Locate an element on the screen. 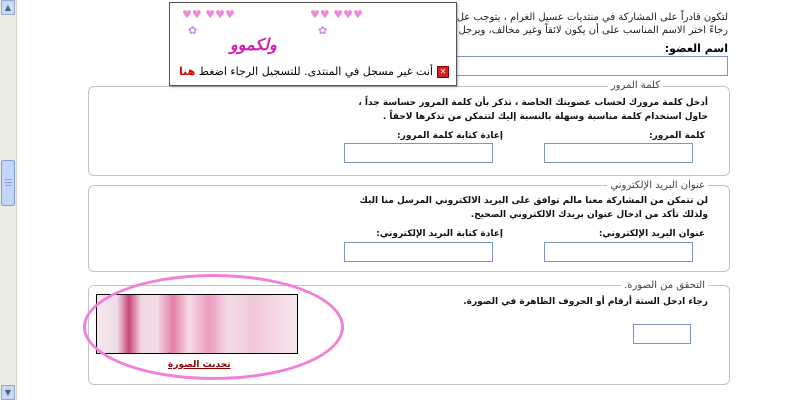 The height and width of the screenshot is (400, 788). confirm-email-input is located at coordinates (418, 252).